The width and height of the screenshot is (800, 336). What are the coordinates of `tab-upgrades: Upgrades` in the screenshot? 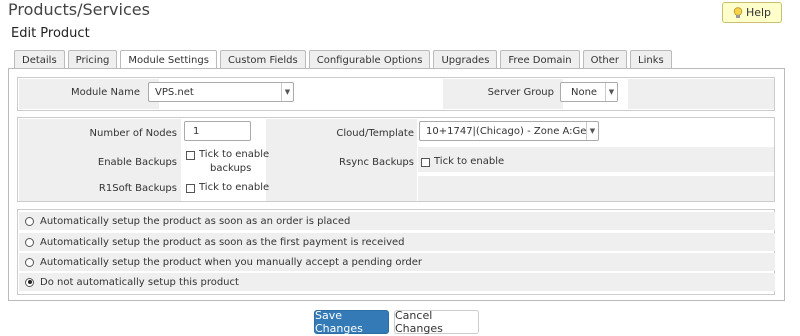 It's located at (465, 59).